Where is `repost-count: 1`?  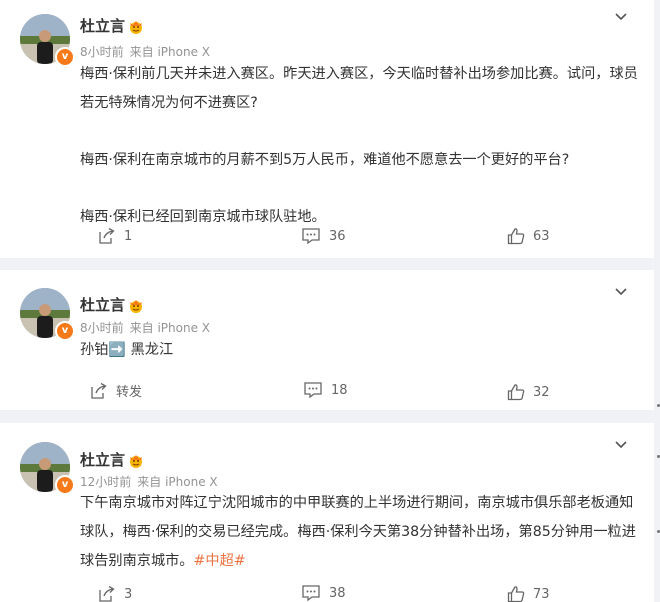 repost-count: 1 is located at coordinates (128, 236).